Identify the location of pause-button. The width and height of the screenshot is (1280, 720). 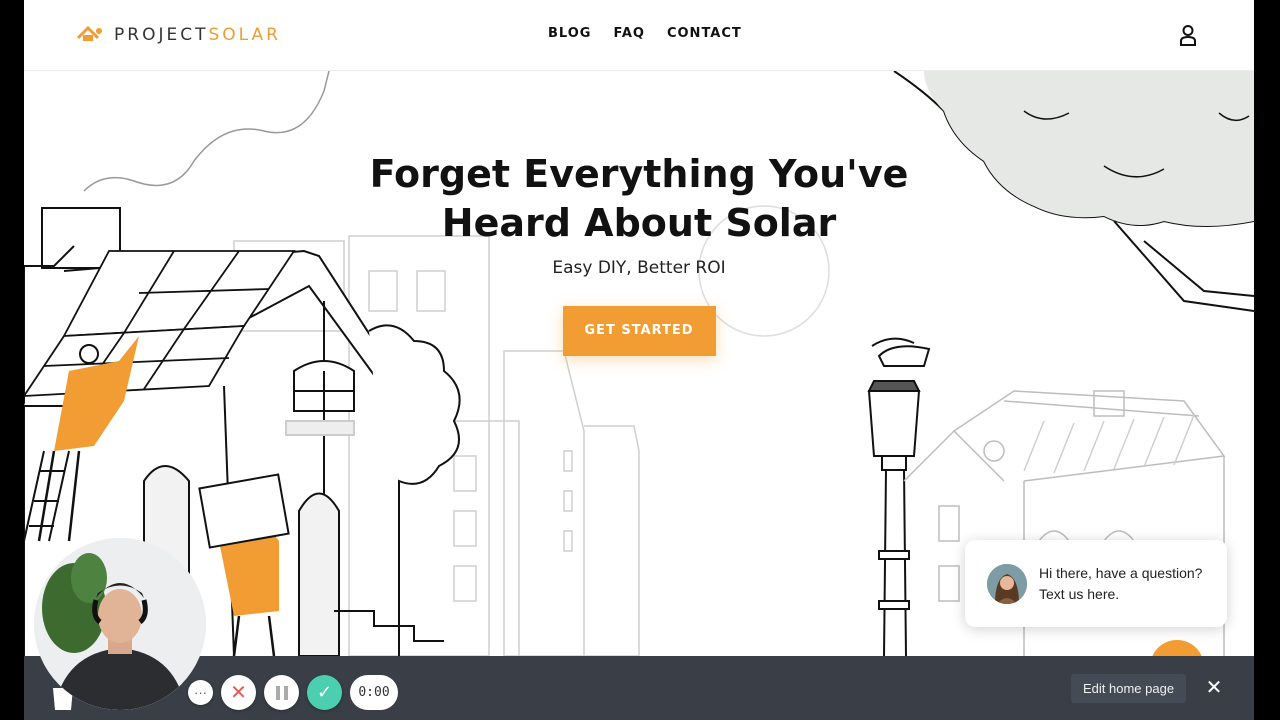
(281, 692).